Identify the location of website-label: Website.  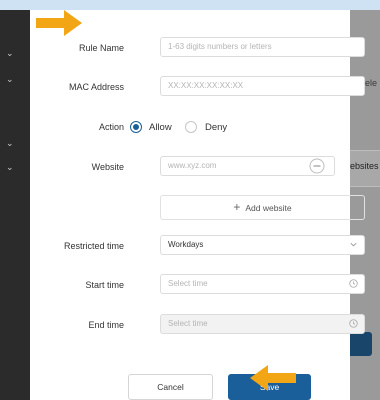
(107, 167).